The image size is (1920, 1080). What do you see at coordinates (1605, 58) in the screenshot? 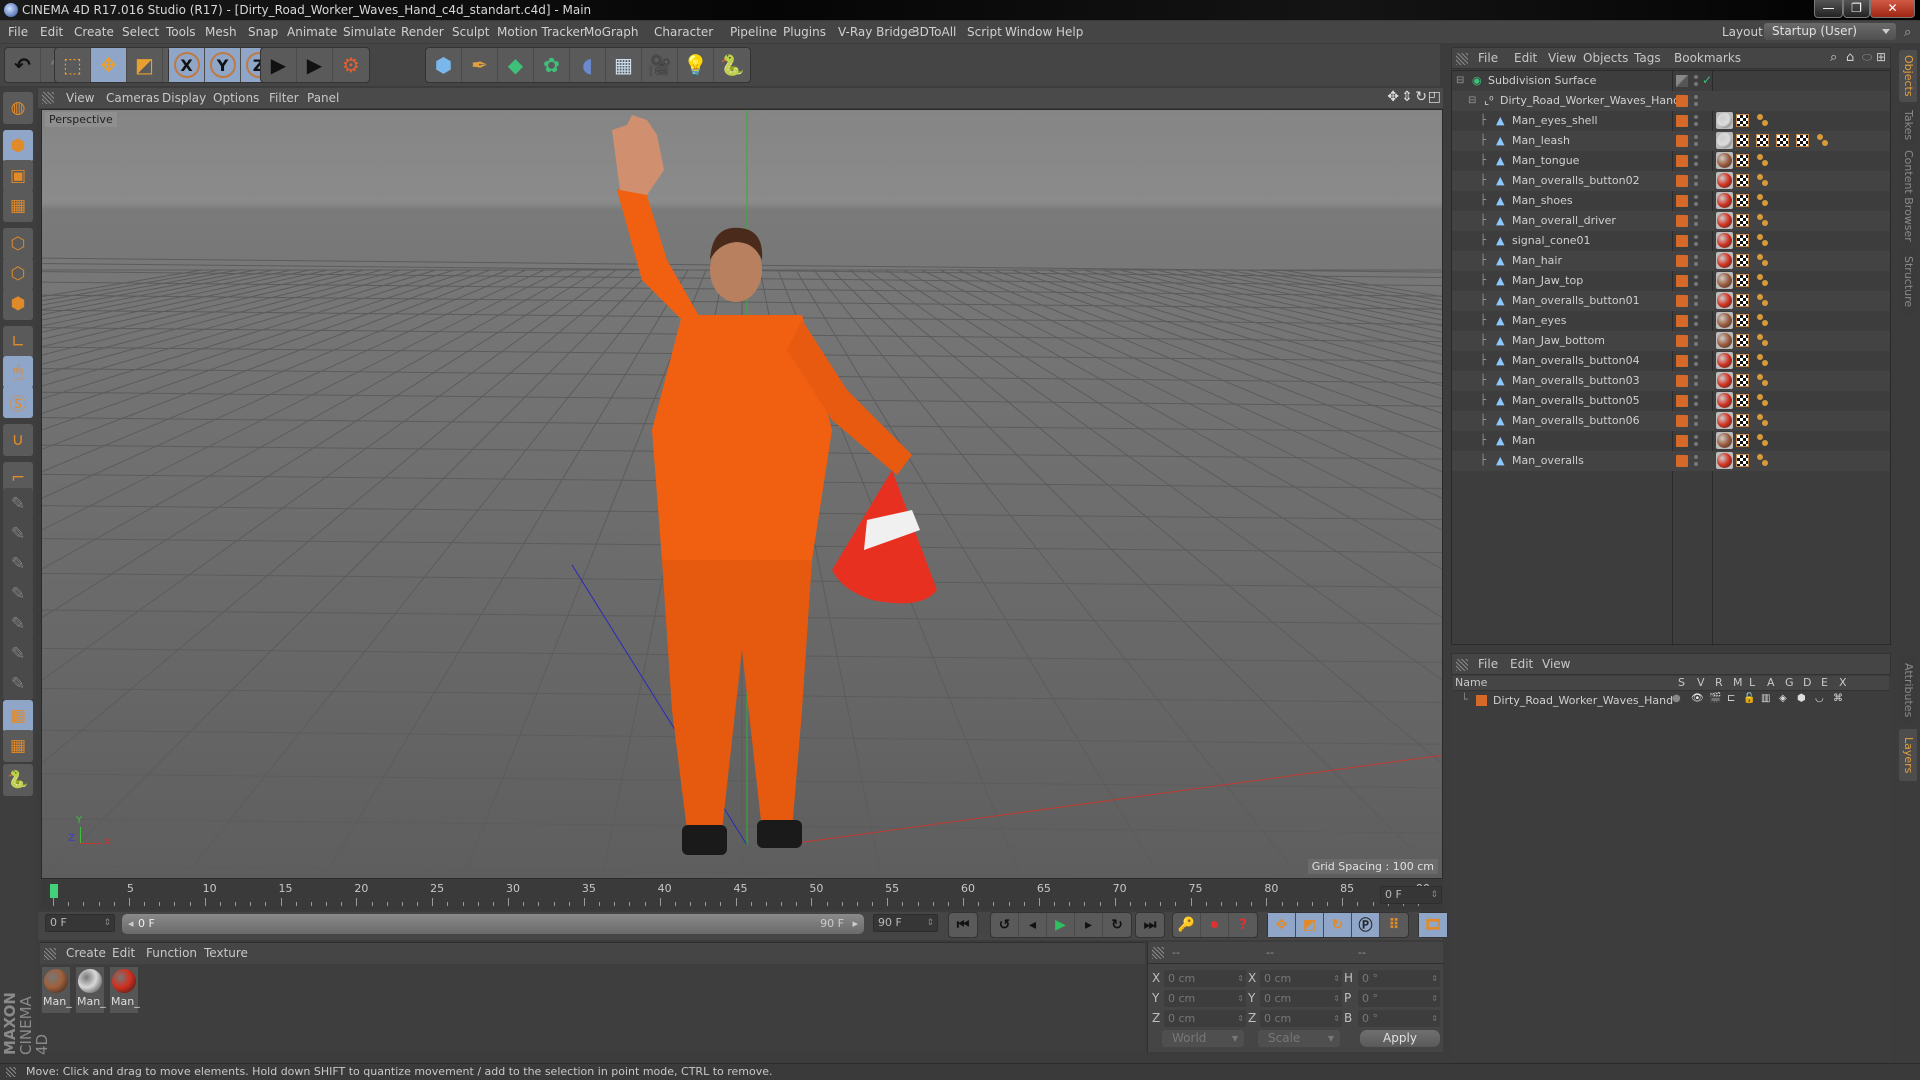
I see `object-menu-objects: Objects` at bounding box center [1605, 58].